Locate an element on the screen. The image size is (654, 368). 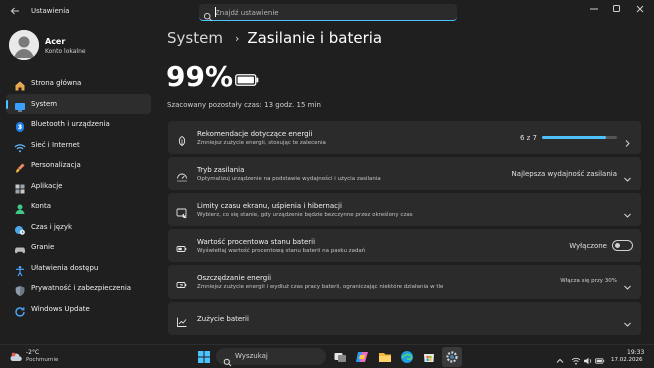
sidebar-item-windows-update: Windows Update is located at coordinates (78, 309).